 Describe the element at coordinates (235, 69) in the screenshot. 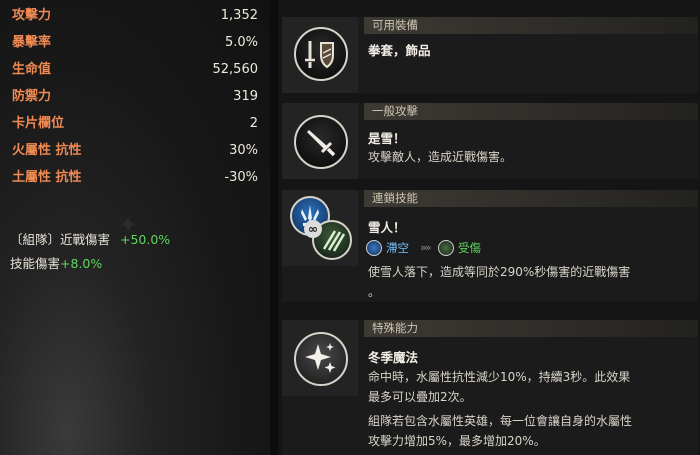

I see `stat-value: 52,560` at that location.